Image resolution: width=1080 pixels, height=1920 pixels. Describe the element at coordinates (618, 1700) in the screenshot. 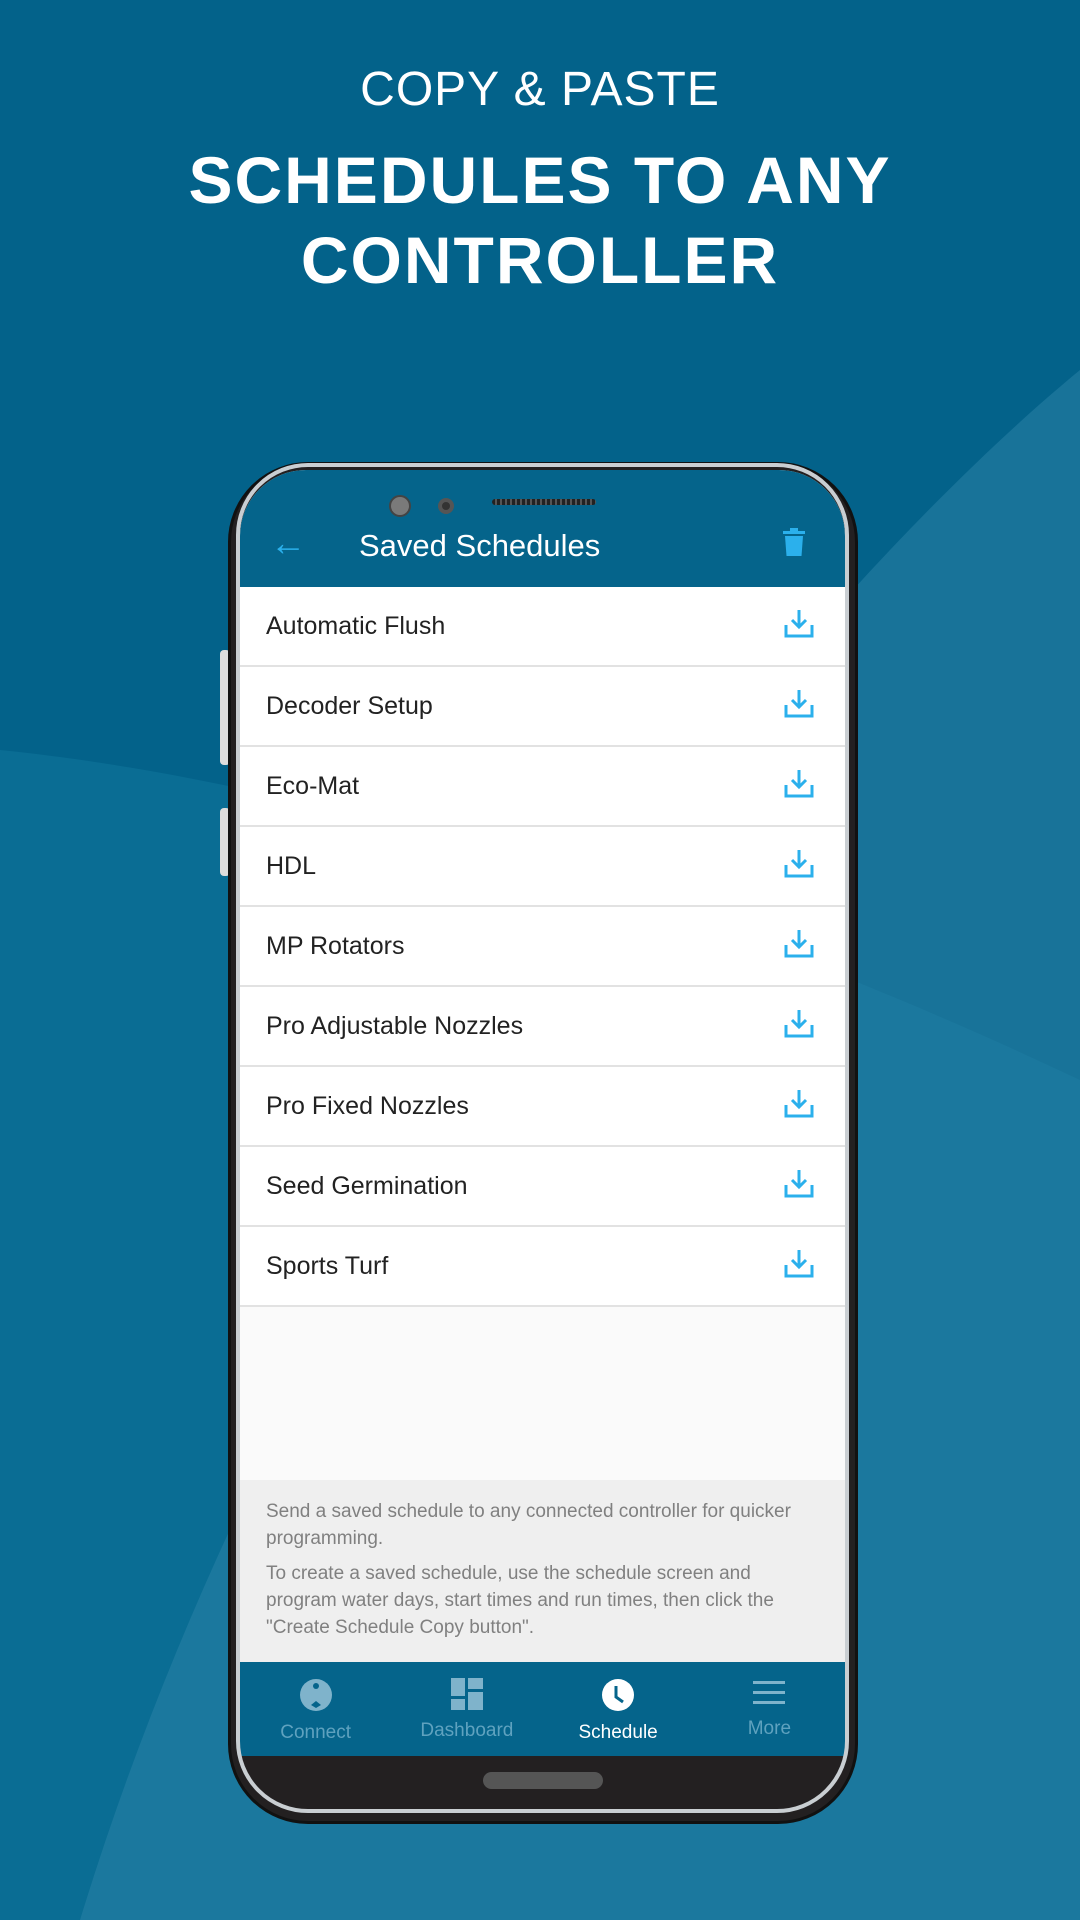

I see `clock-icon` at that location.